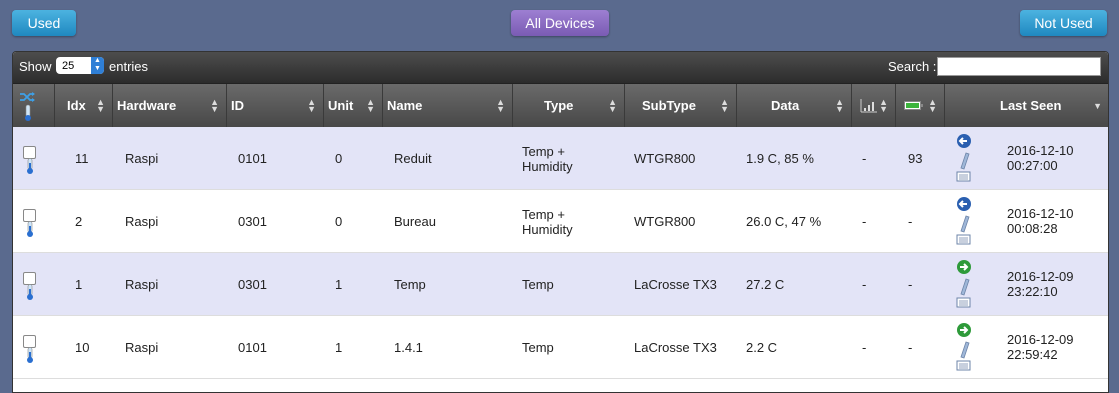  I want to click on last-seen: 2016-12-09 23:22:10, so click(1040, 284).